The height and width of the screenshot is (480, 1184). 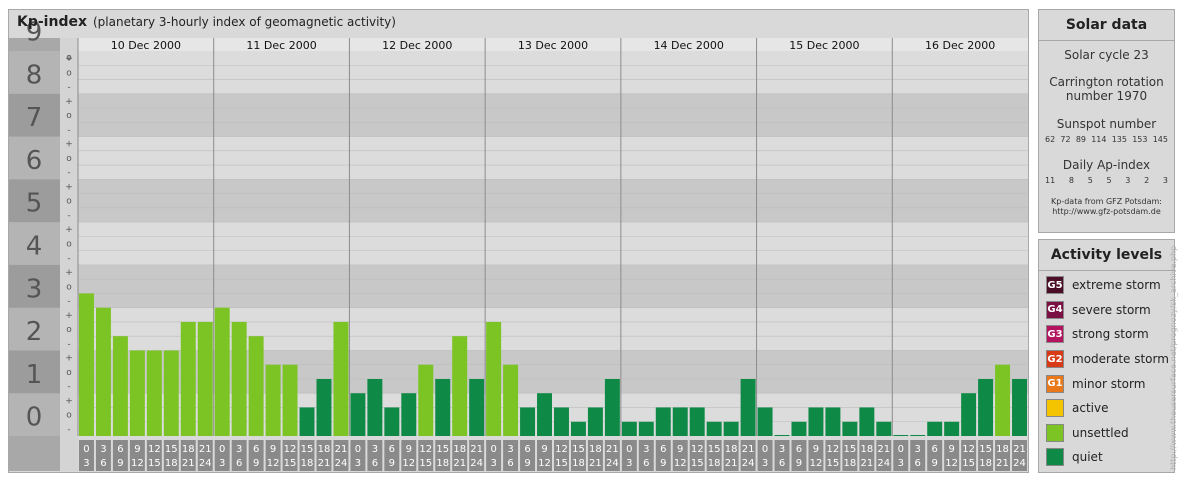 I want to click on minor-tick-label: o, so click(x=69, y=416).